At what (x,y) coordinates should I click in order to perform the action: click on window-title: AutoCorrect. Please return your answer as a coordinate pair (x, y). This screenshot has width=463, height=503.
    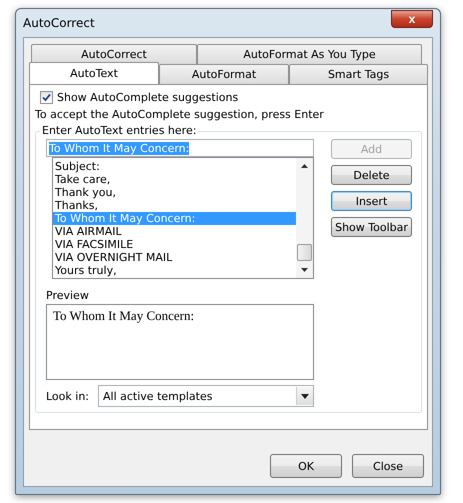
    Looking at the image, I should click on (59, 23).